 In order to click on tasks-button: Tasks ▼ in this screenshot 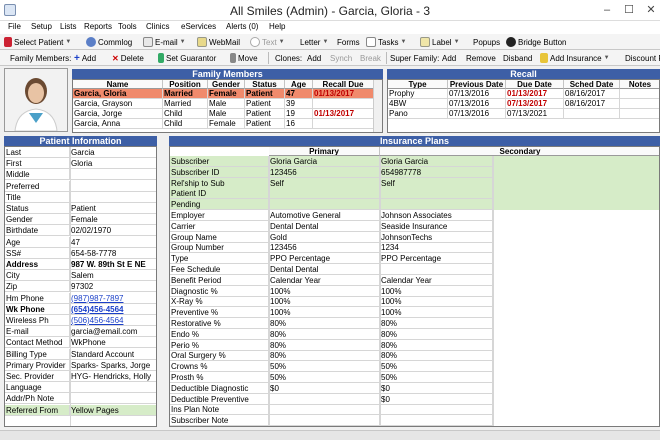, I will do `click(386, 42)`.